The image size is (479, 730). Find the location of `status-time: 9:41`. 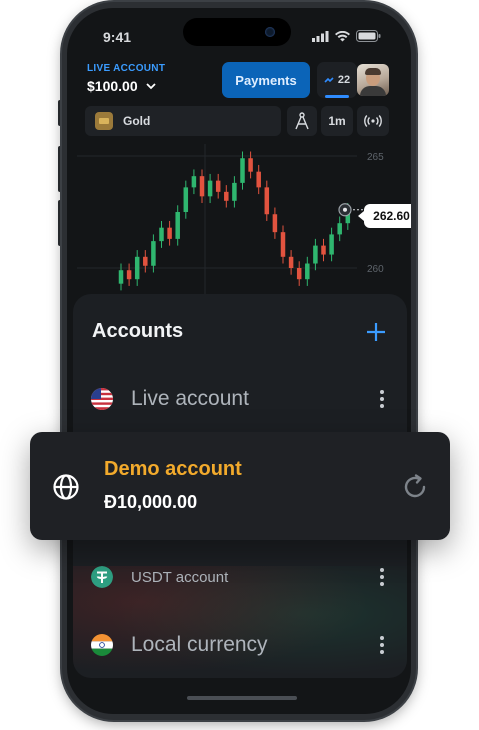

status-time: 9:41 is located at coordinates (117, 37).